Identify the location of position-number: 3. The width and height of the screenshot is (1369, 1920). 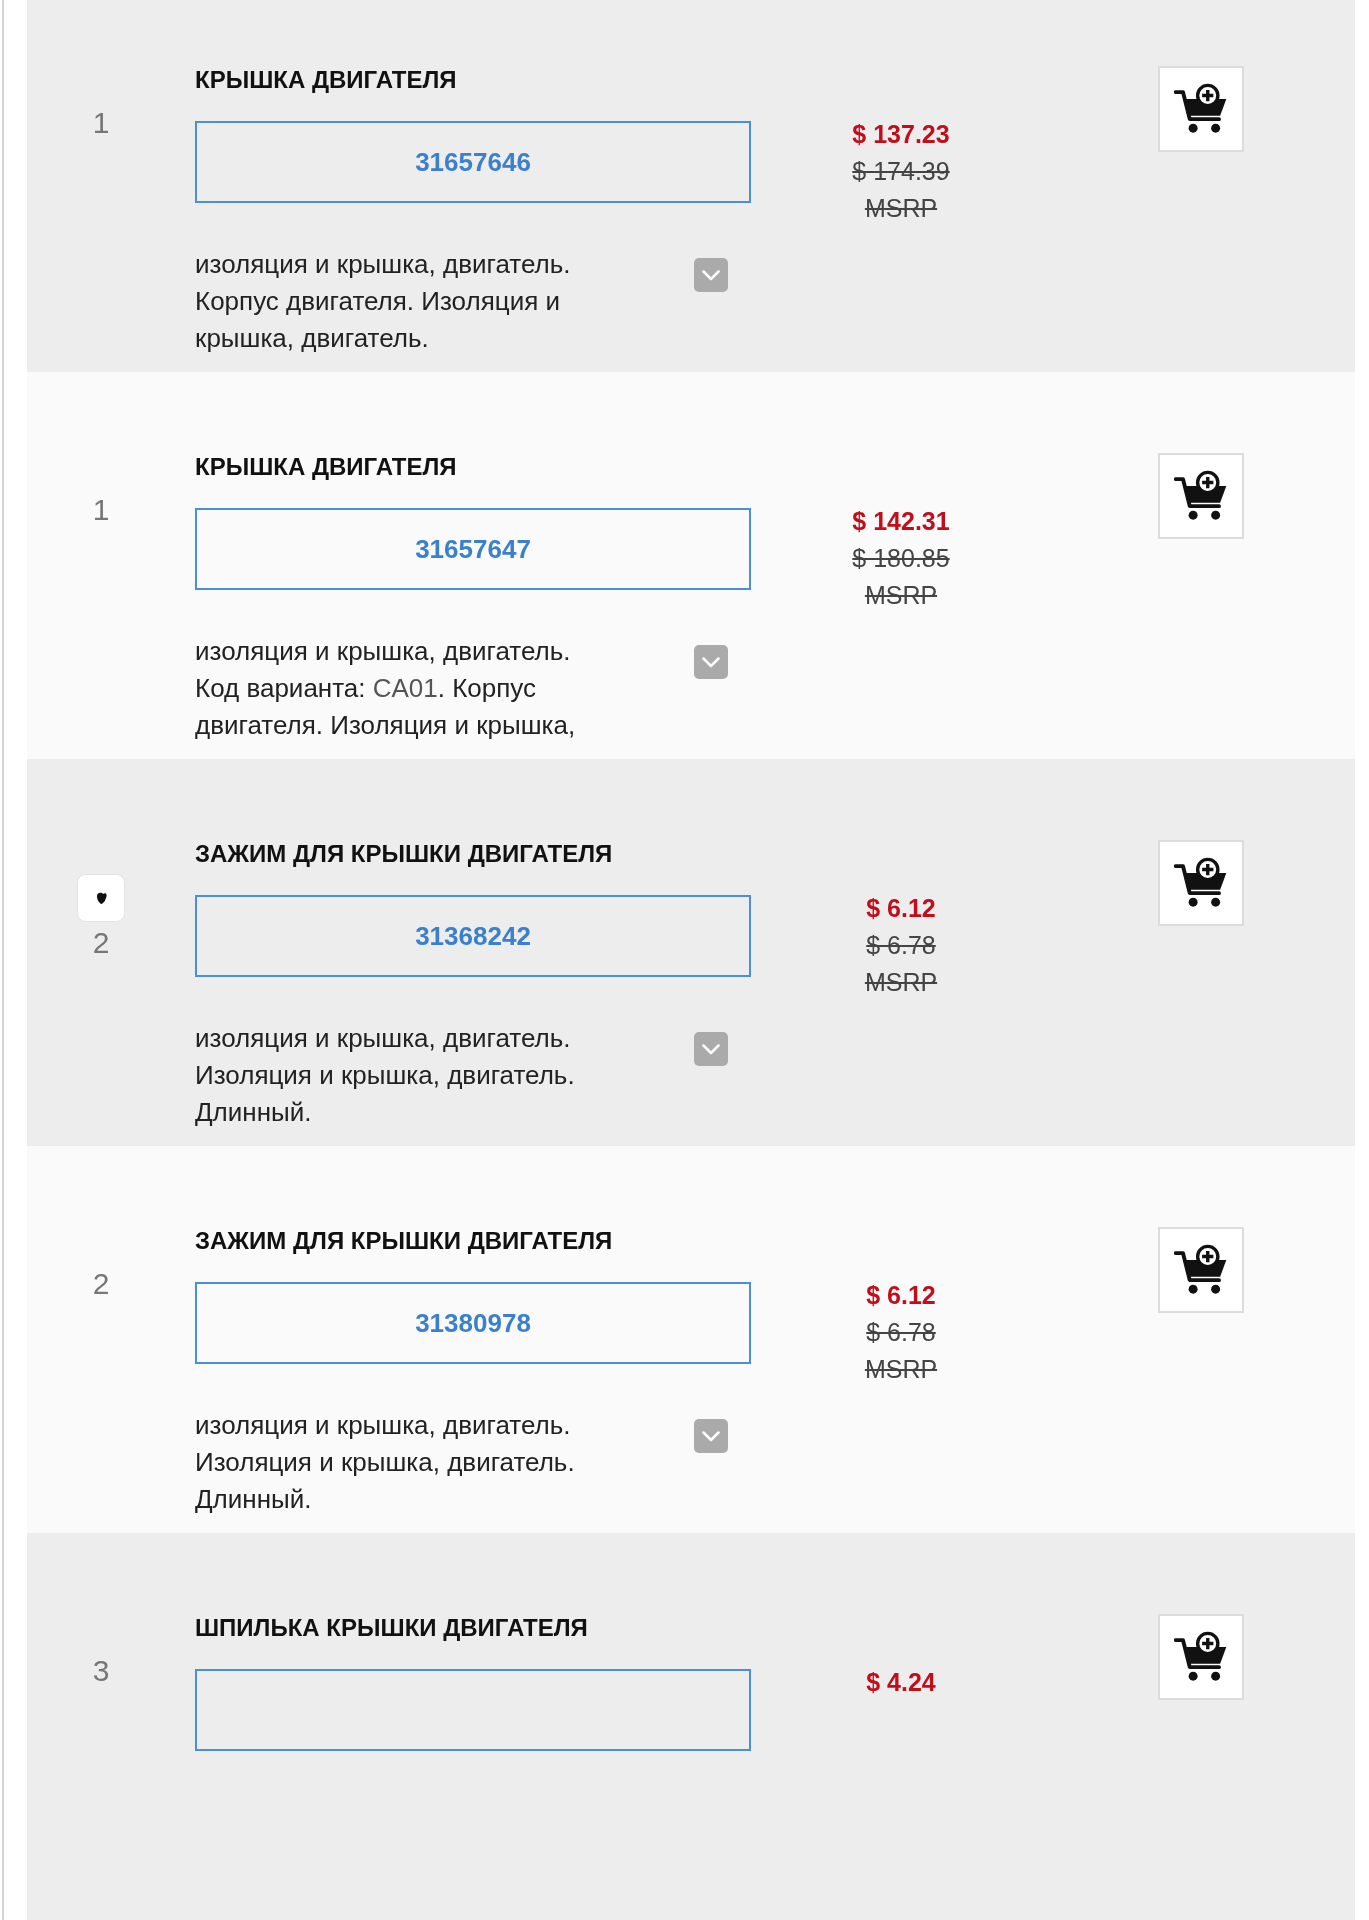
(101, 1671).